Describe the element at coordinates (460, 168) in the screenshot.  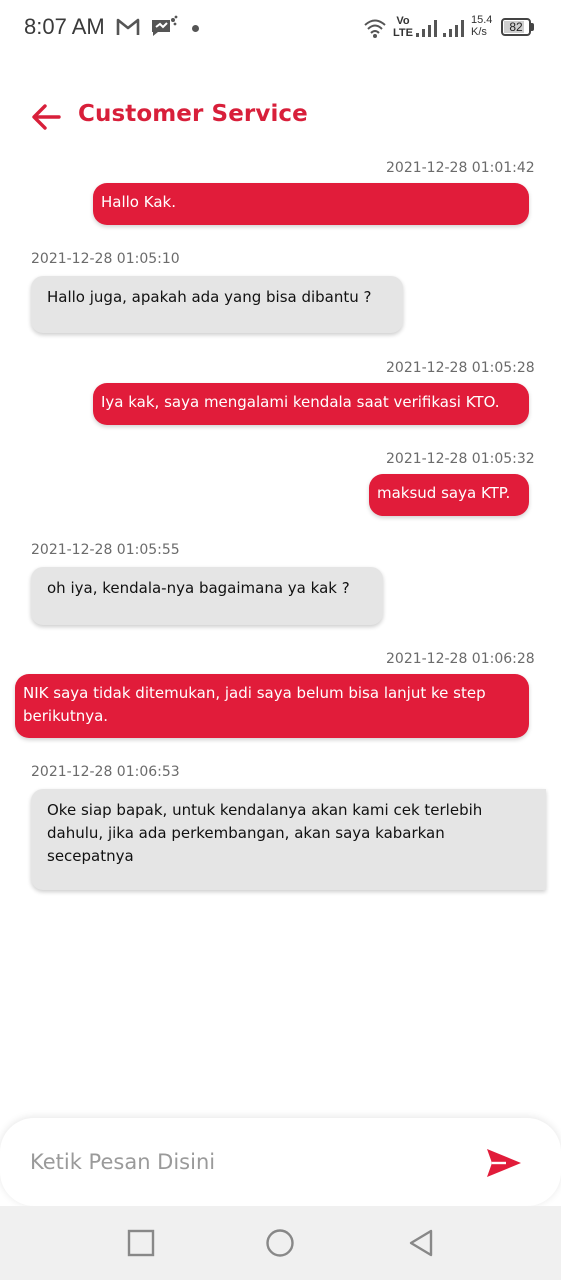
I see `message-timestamp: 2021-12-28 01:01:42` at that location.